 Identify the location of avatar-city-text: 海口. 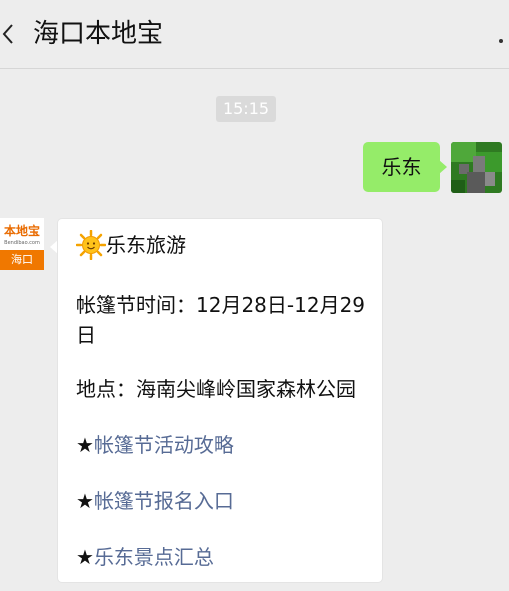
(22, 260).